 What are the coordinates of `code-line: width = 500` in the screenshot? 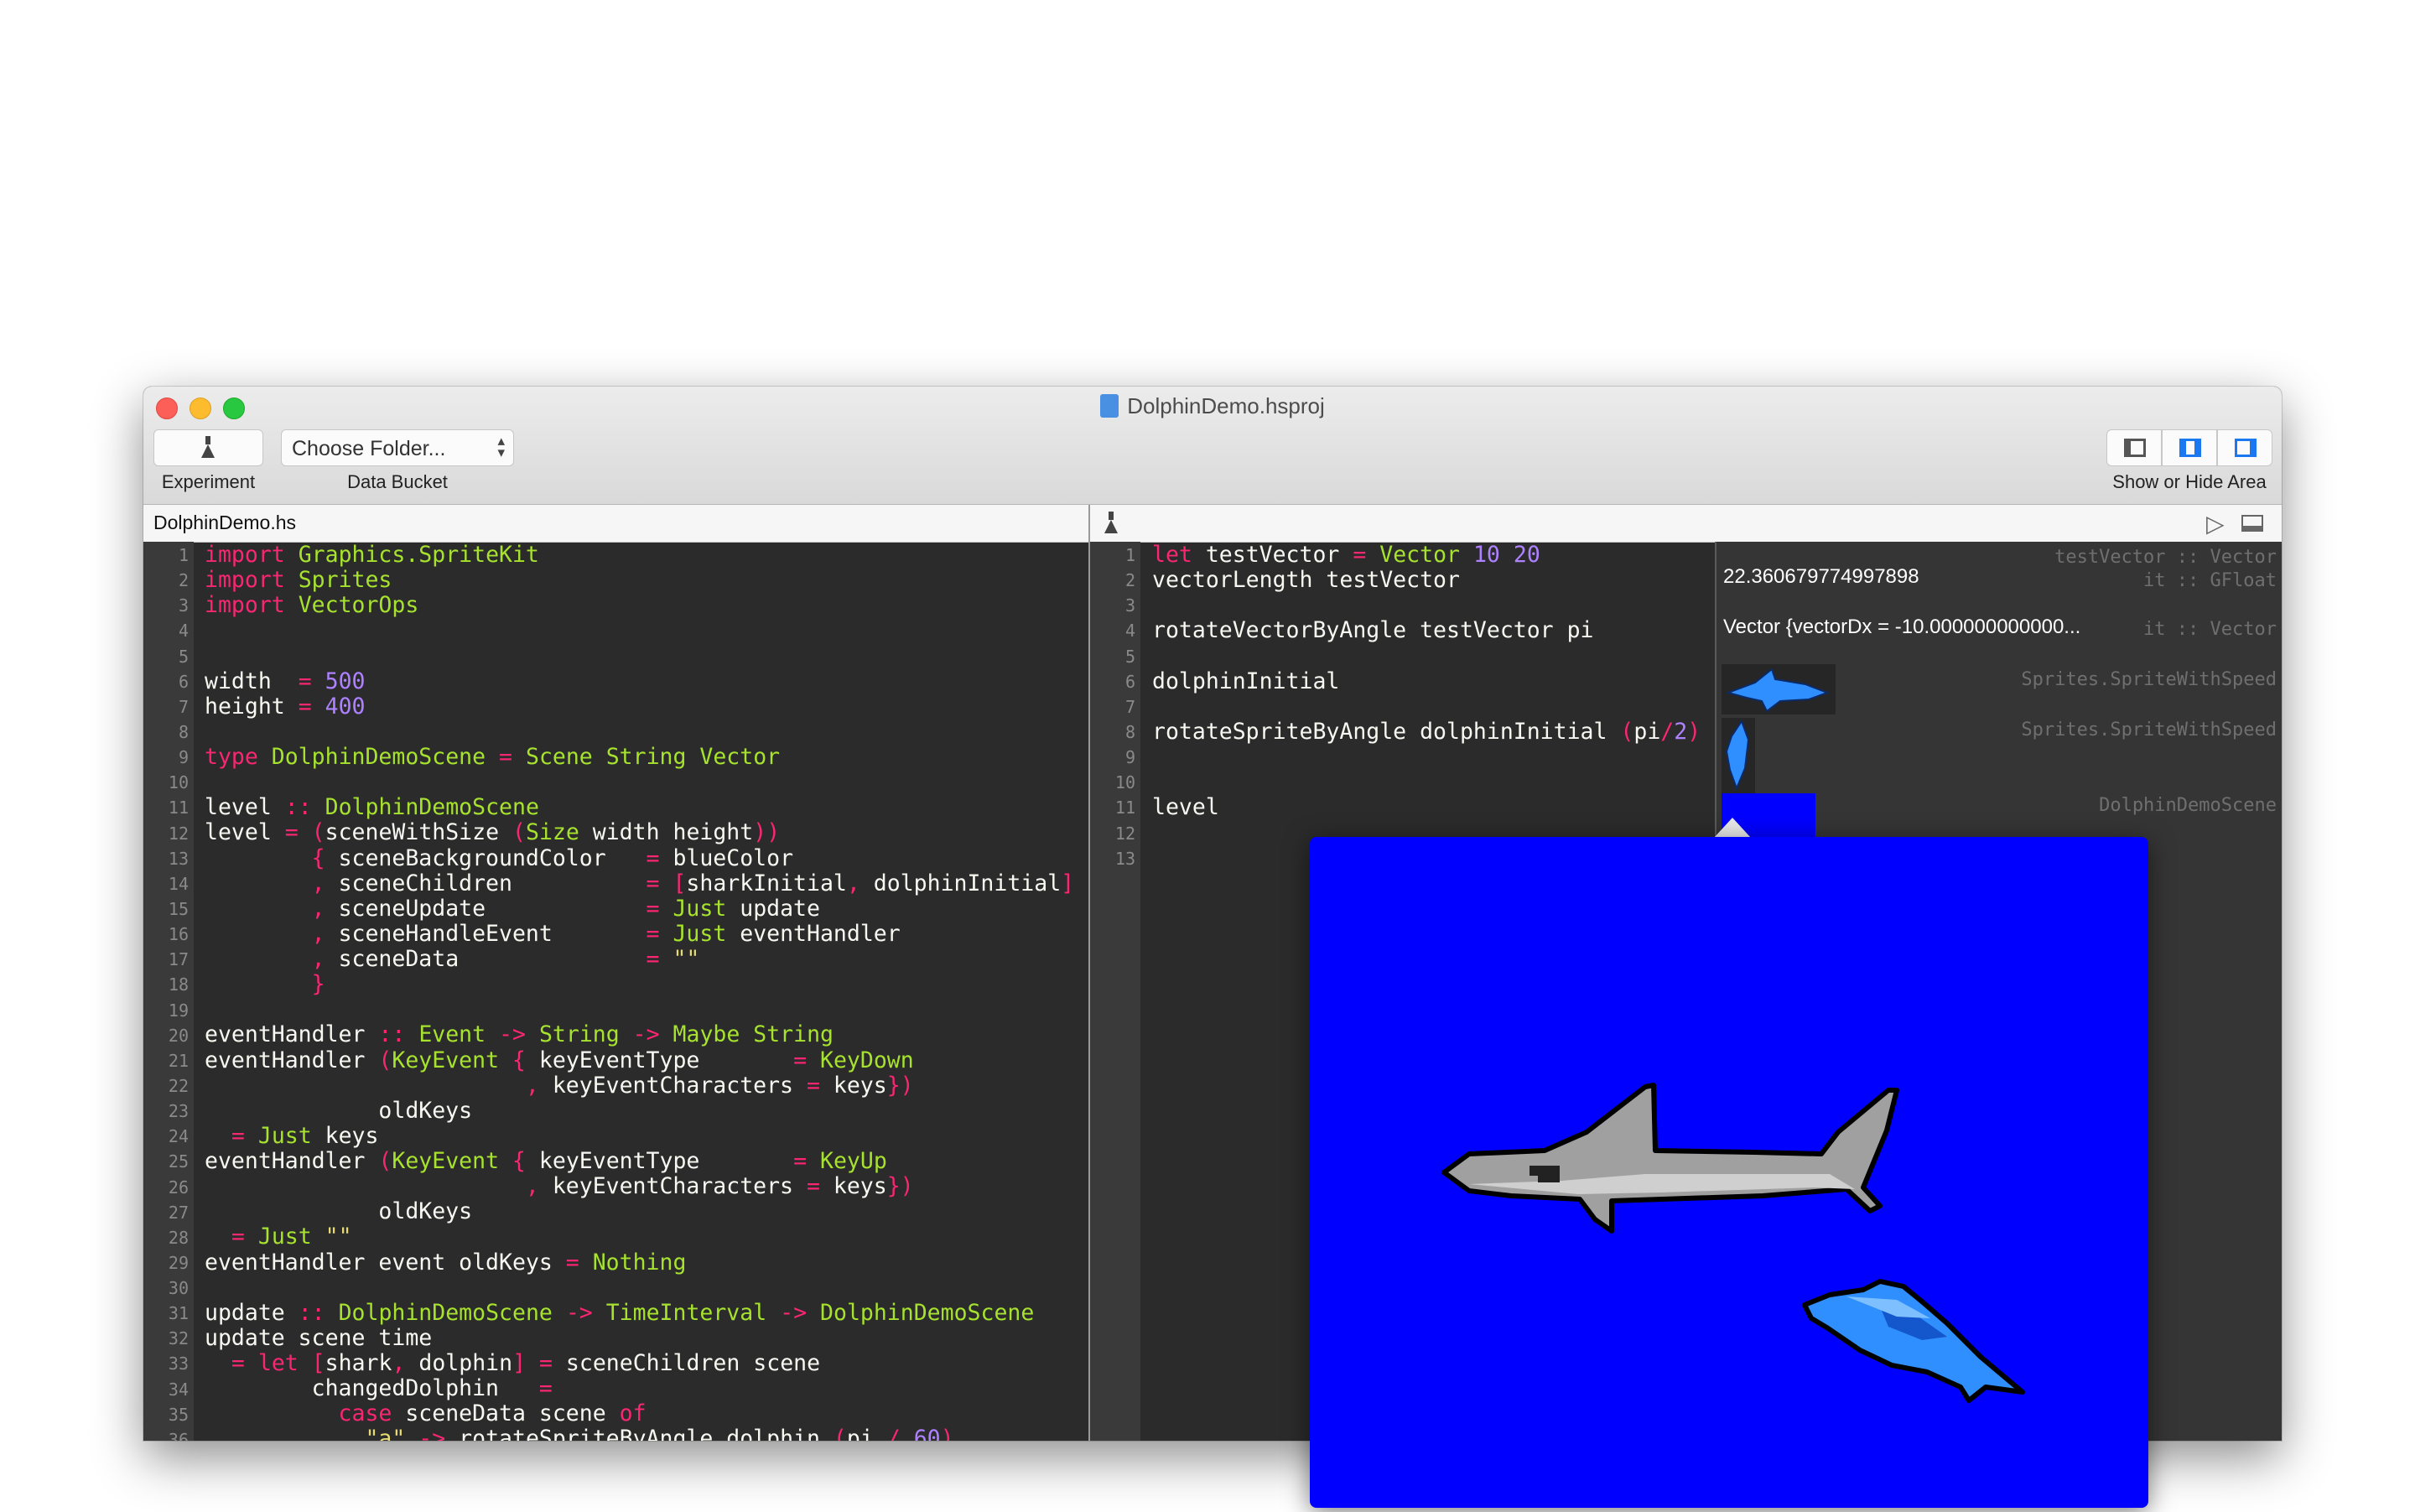 It's located at (639, 681).